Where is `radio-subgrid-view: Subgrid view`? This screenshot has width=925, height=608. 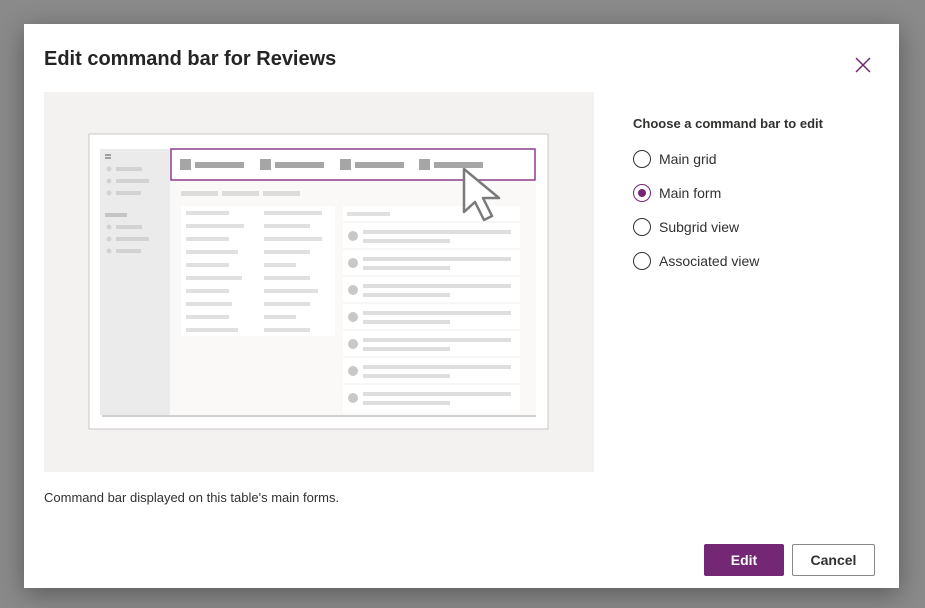
radio-subgrid-view: Subgrid view is located at coordinates (696, 227).